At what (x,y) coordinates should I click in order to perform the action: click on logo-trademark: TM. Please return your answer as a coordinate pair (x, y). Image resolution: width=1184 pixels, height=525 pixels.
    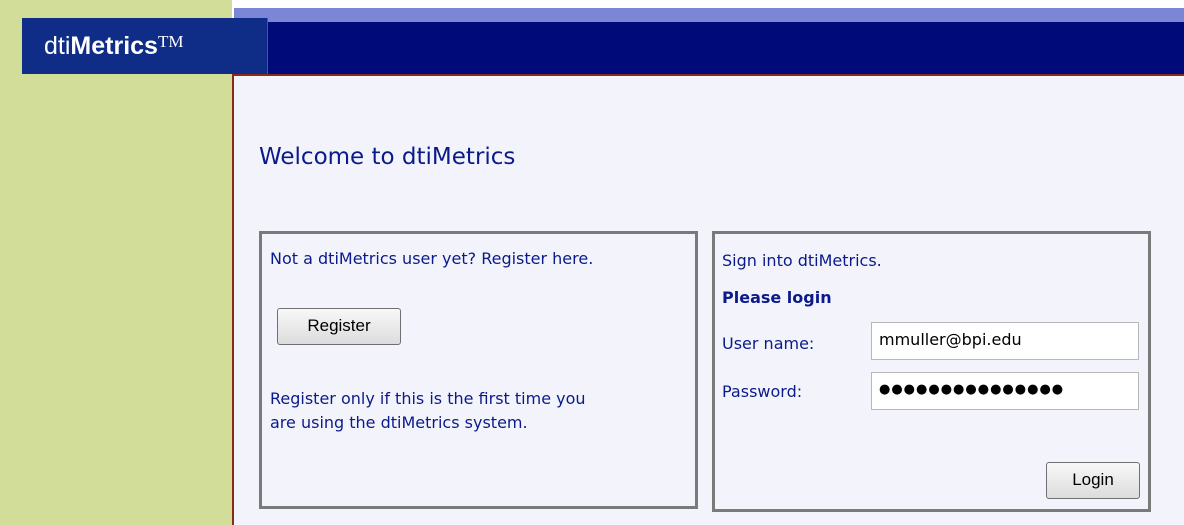
    Looking at the image, I should click on (170, 41).